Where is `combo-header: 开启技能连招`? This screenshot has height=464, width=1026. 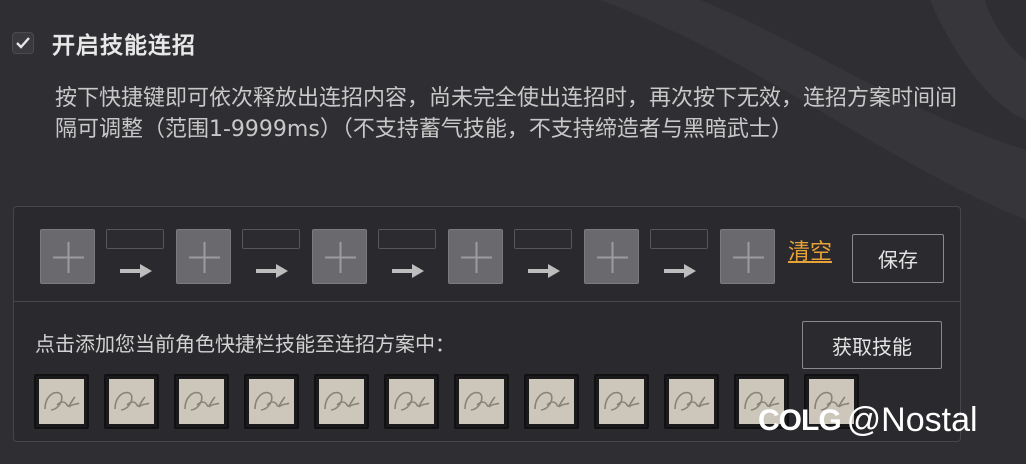
combo-header: 开启技能连招 is located at coordinates (104, 43).